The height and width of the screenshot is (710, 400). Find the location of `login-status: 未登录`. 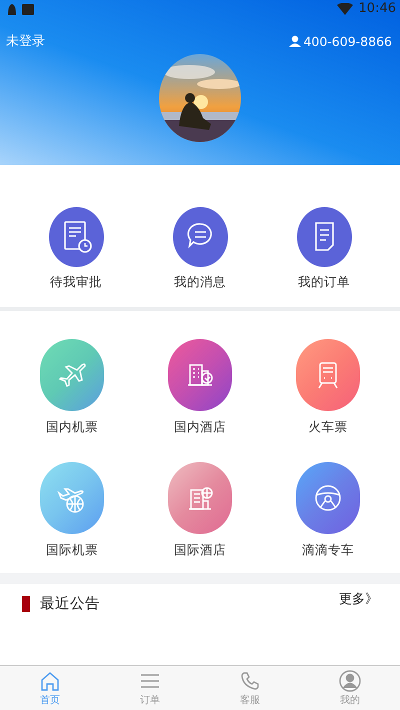

login-status: 未登录 is located at coordinates (25, 41).